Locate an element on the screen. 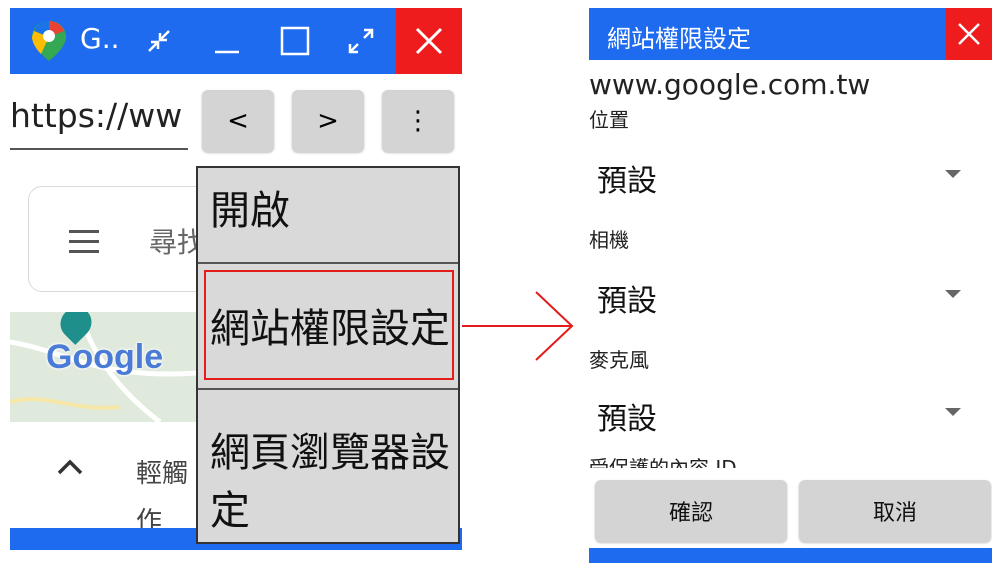  maximize-icon is located at coordinates (295, 41).